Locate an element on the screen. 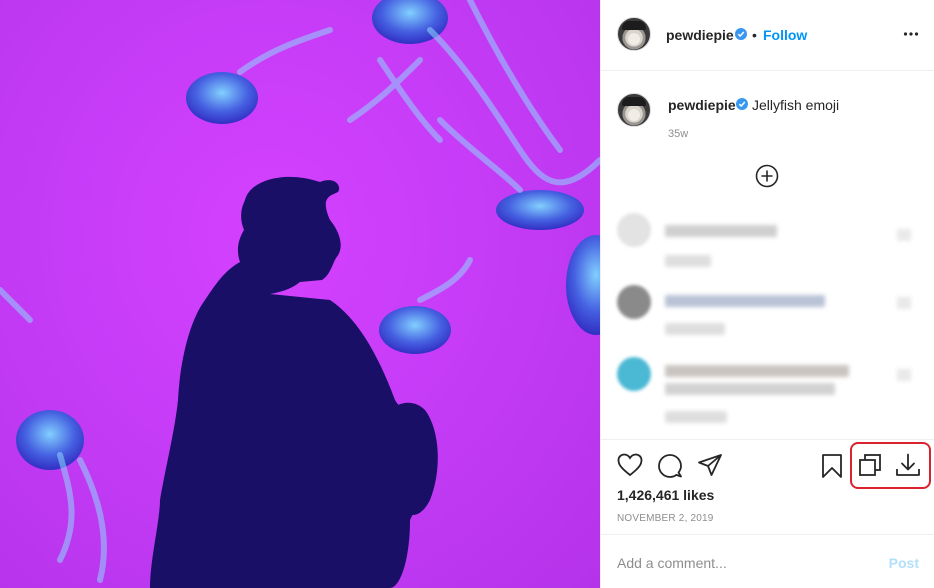 The height and width of the screenshot is (588, 934). plus-circle-icon is located at coordinates (767, 178).